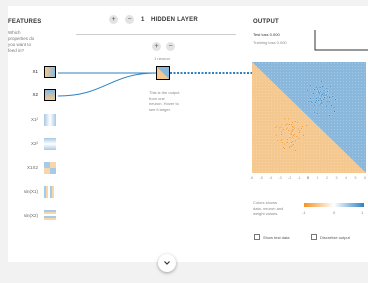 This screenshot has width=368, height=283. Describe the element at coordinates (334, 205) in the screenshot. I see `color-legend-bar` at that location.